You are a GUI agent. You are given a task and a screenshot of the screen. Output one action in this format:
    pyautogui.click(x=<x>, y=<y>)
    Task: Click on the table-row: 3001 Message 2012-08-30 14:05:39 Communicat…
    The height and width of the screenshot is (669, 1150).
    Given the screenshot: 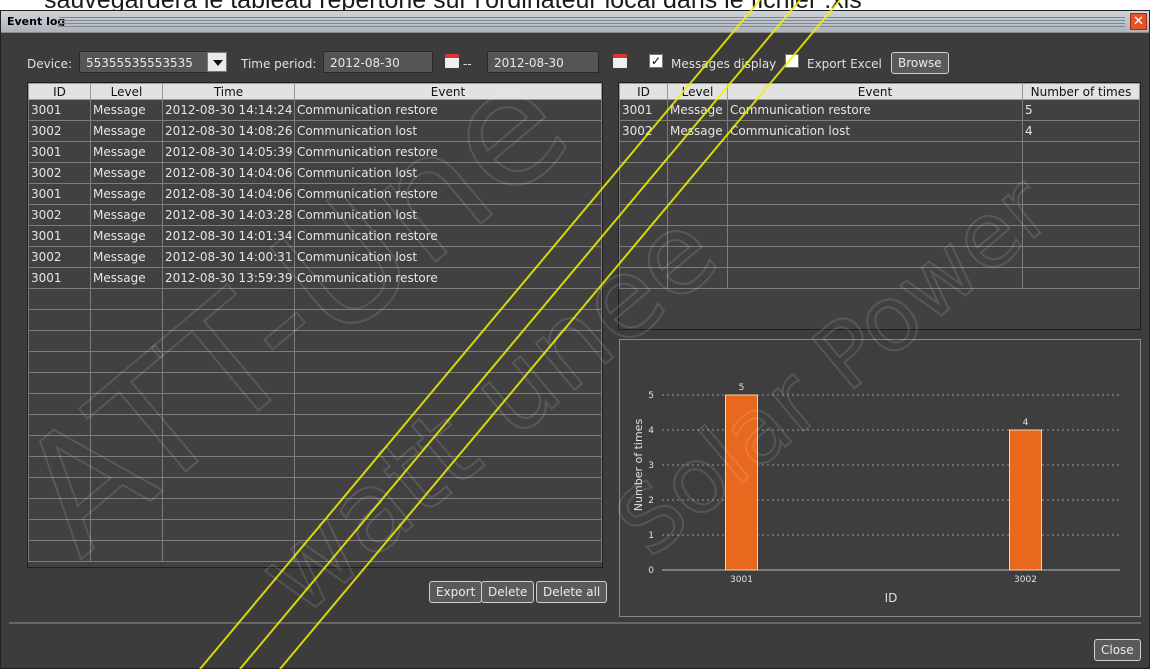 What is the action you would take?
    pyautogui.click(x=315, y=152)
    